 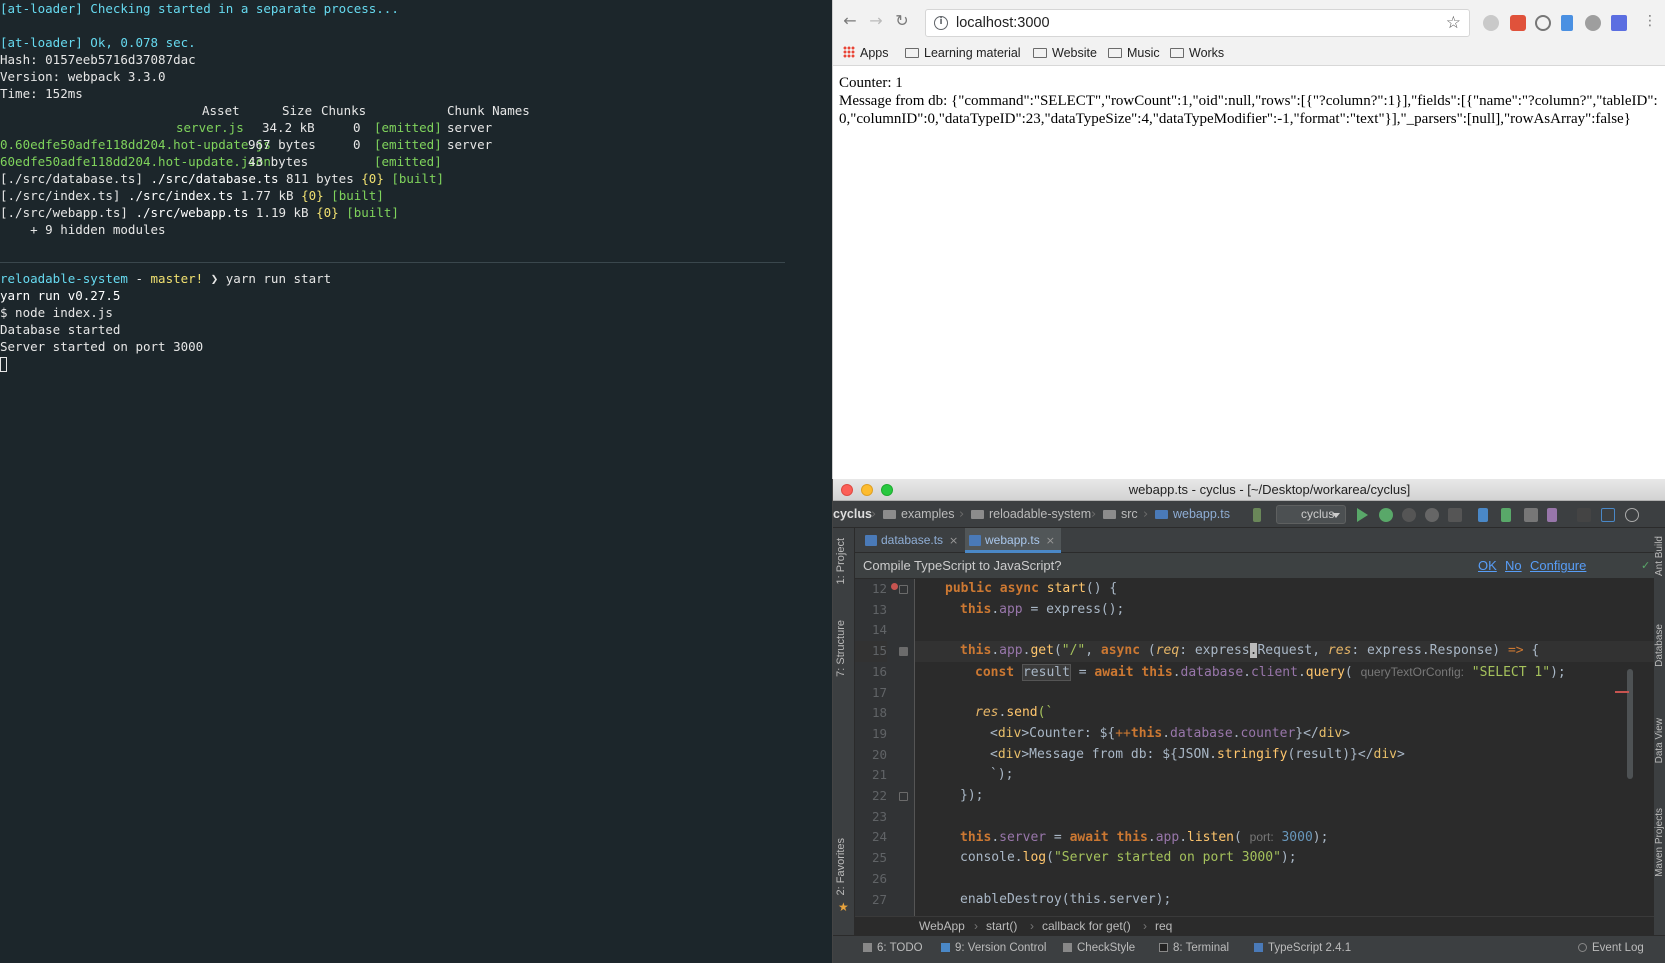 I want to click on nav-crumb-examples: examples, so click(x=919, y=514).